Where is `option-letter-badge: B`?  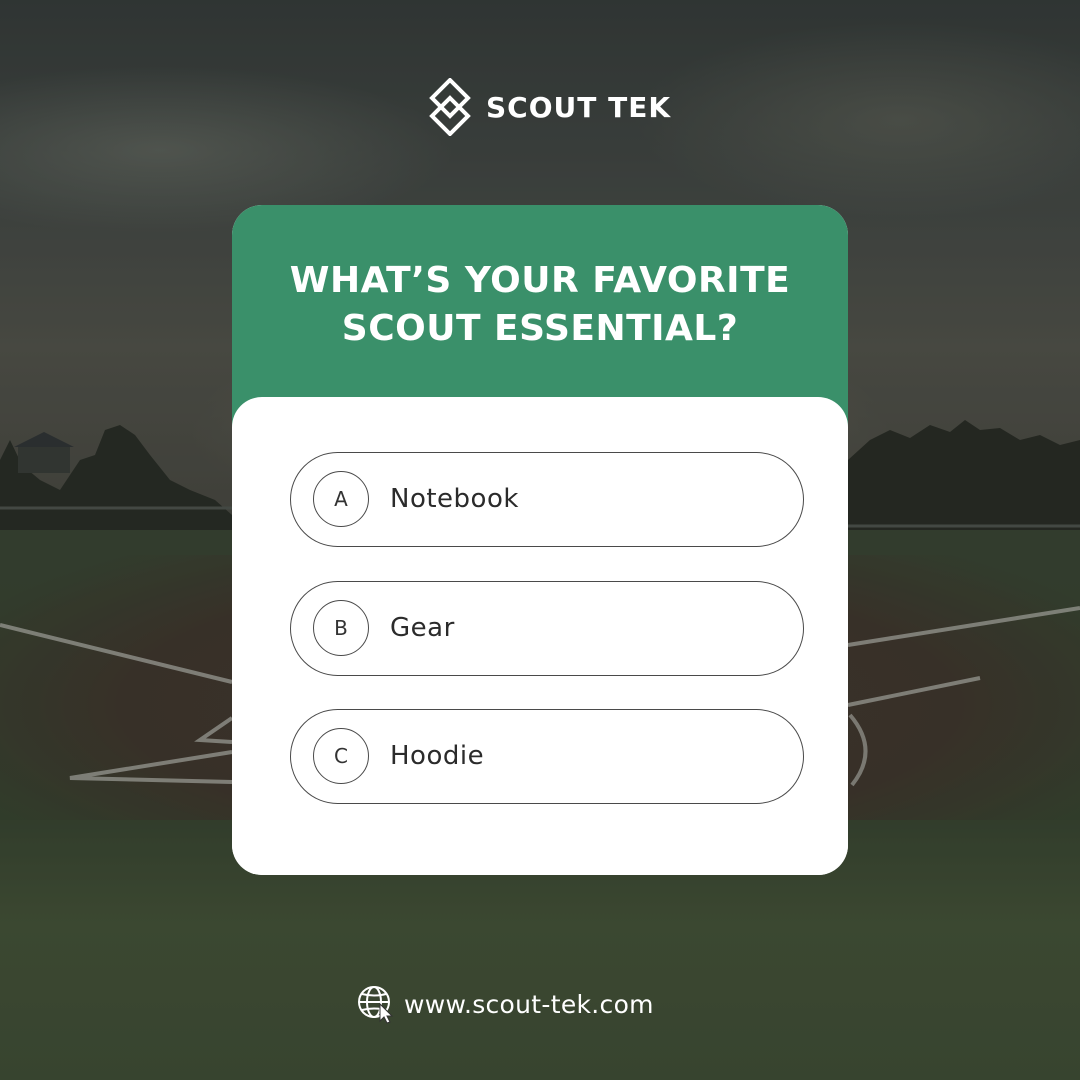
option-letter-badge: B is located at coordinates (341, 628).